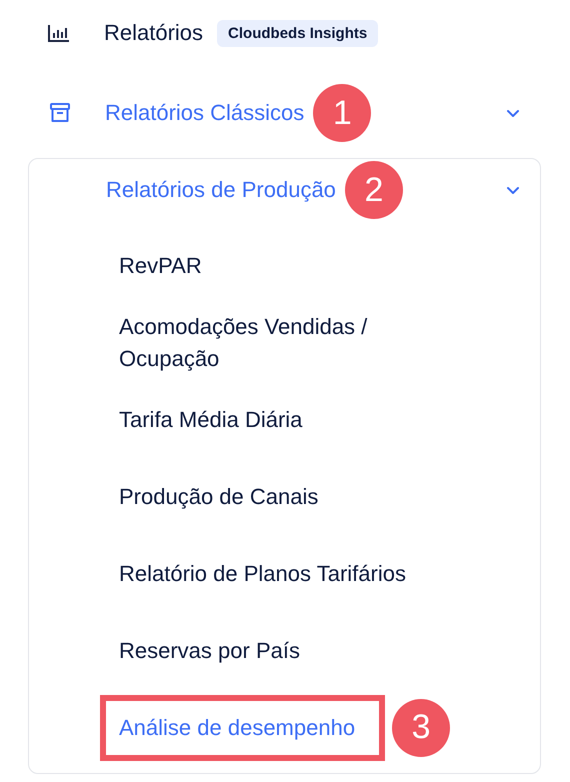 Image resolution: width=570 pixels, height=782 pixels. I want to click on report-link: Acomodações Vendidas / Ocupação, so click(281, 342).